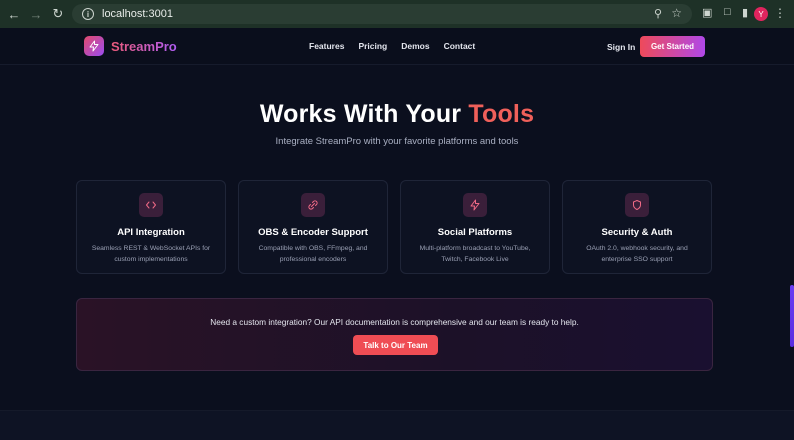 The width and height of the screenshot is (794, 440). Describe the element at coordinates (360, 114) in the screenshot. I see `title-main: Works With Your` at that location.